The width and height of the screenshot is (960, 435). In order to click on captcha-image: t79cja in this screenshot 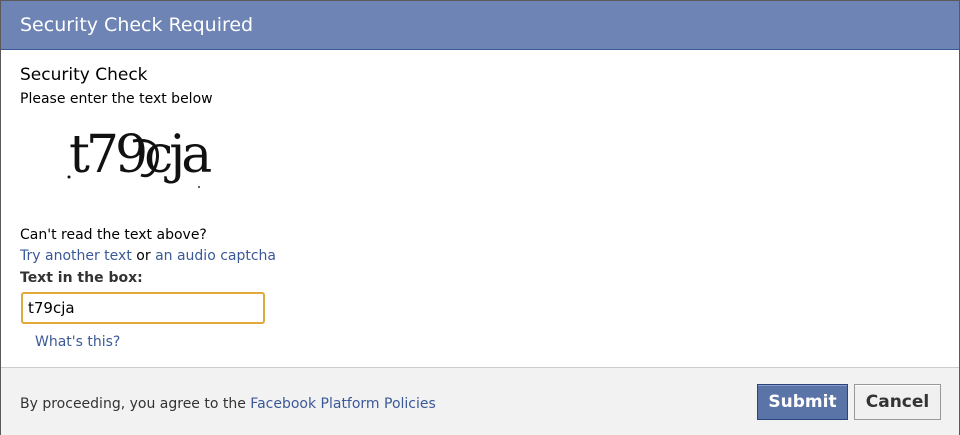, I will do `click(146, 156)`.